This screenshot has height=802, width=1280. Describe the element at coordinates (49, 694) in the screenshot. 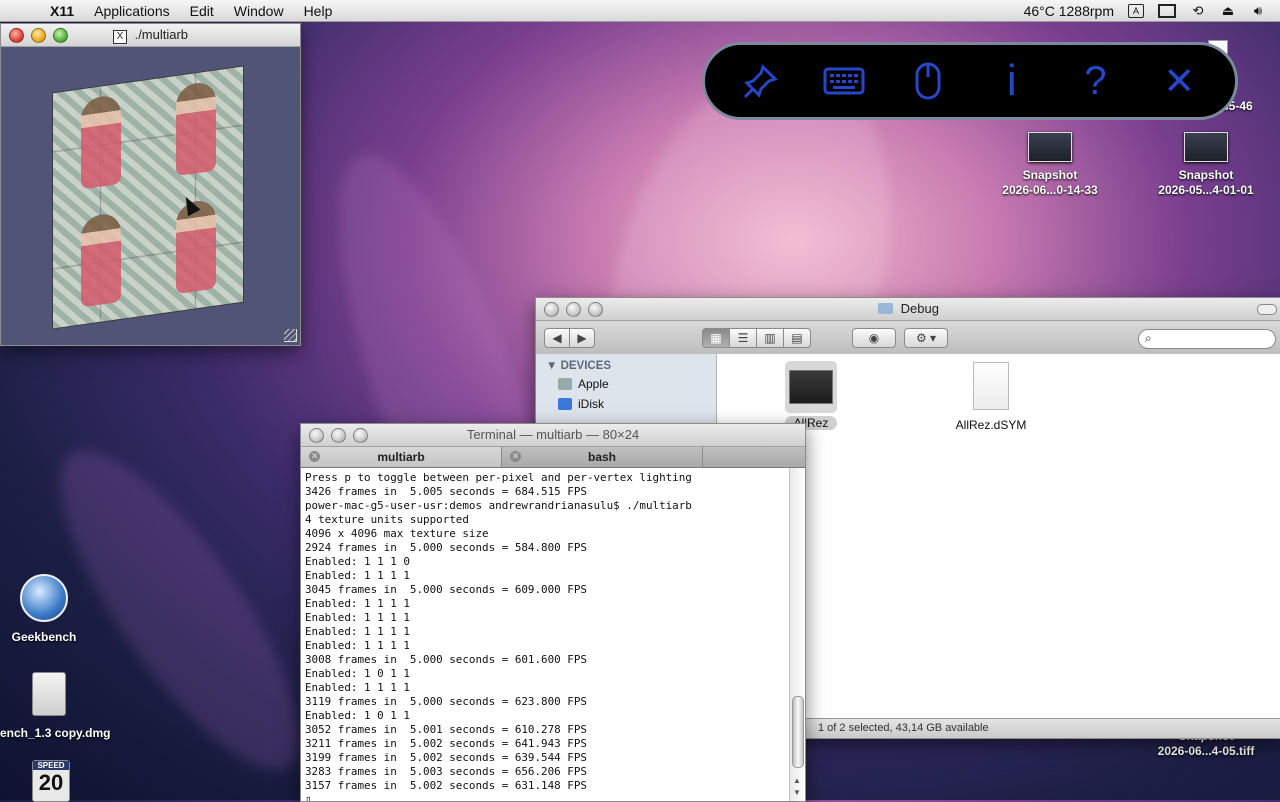

I see `disk-image-icon` at that location.